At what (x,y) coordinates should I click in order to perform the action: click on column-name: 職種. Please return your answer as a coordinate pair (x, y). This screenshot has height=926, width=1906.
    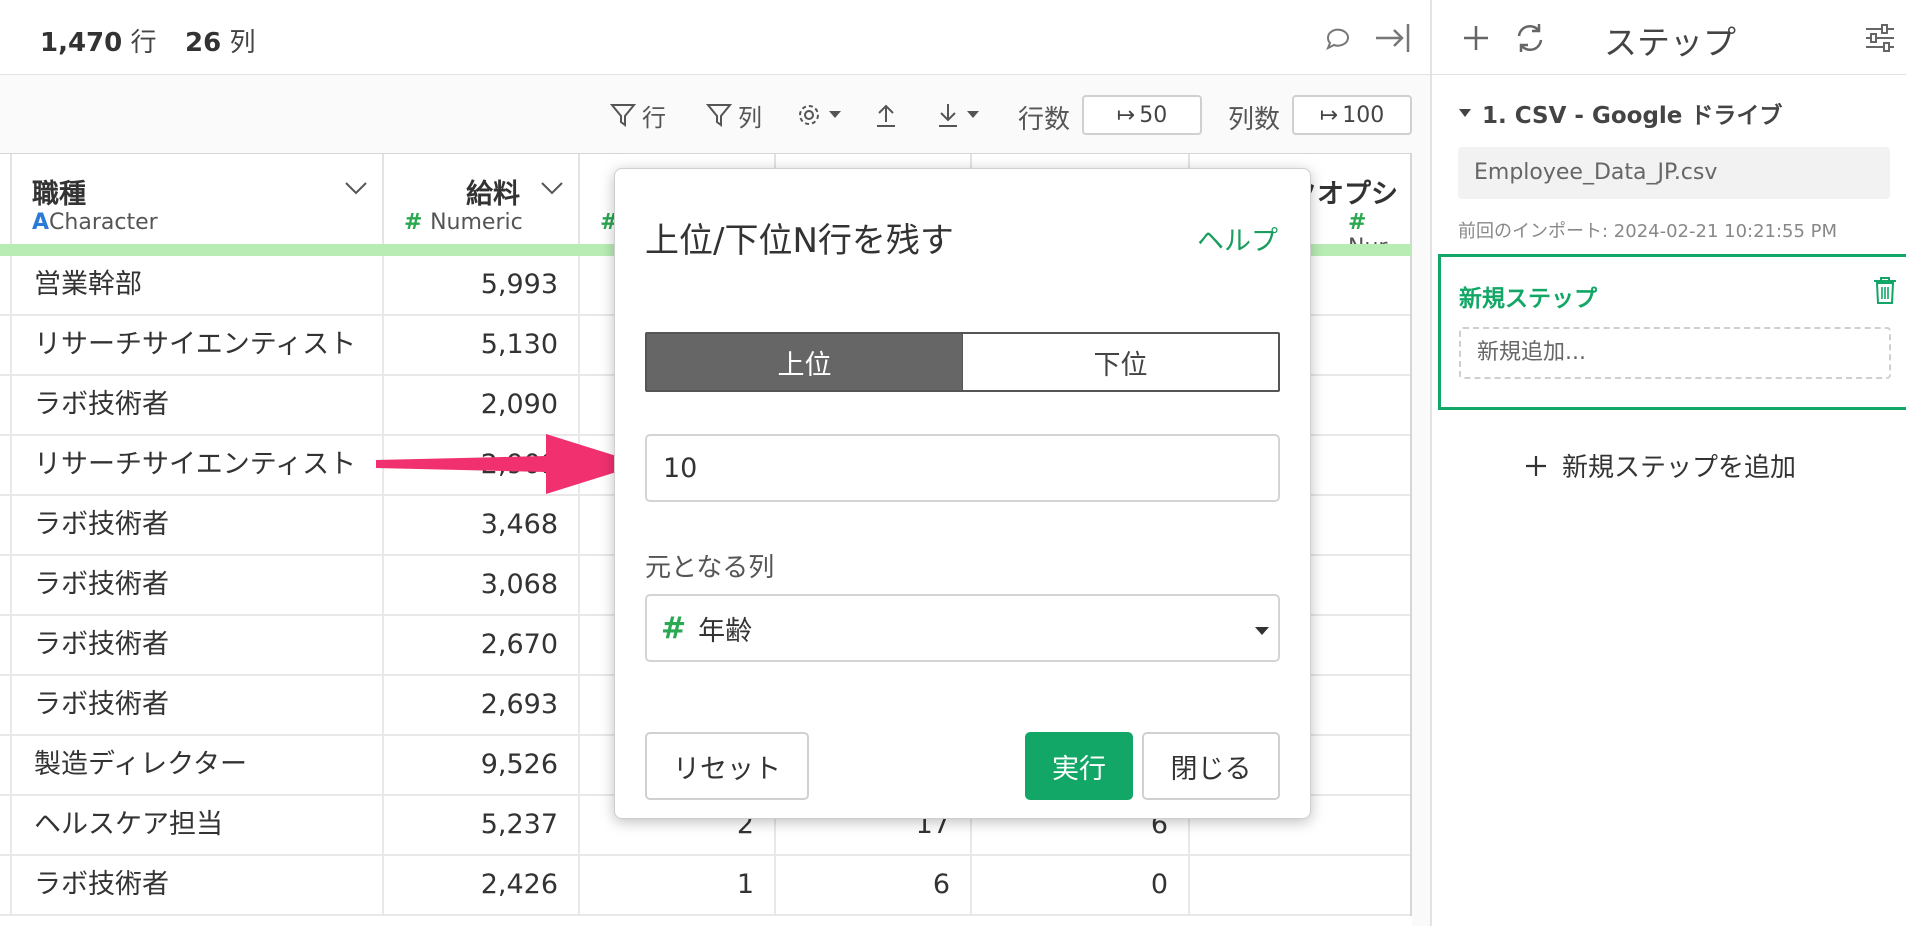
    Looking at the image, I should click on (59, 194).